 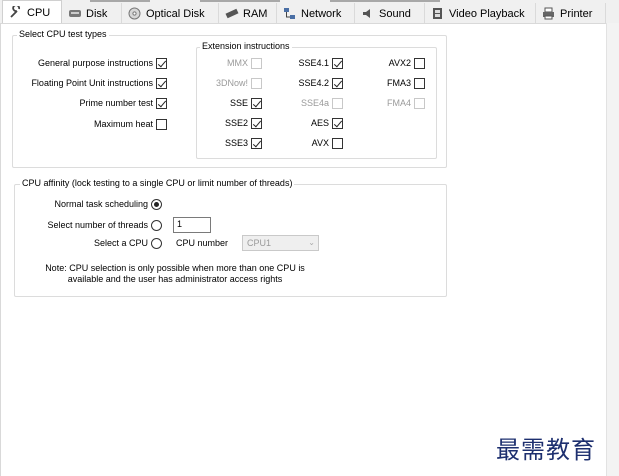 What do you see at coordinates (313, 83) in the screenshot?
I see `ext-label: SSE4.2` at bounding box center [313, 83].